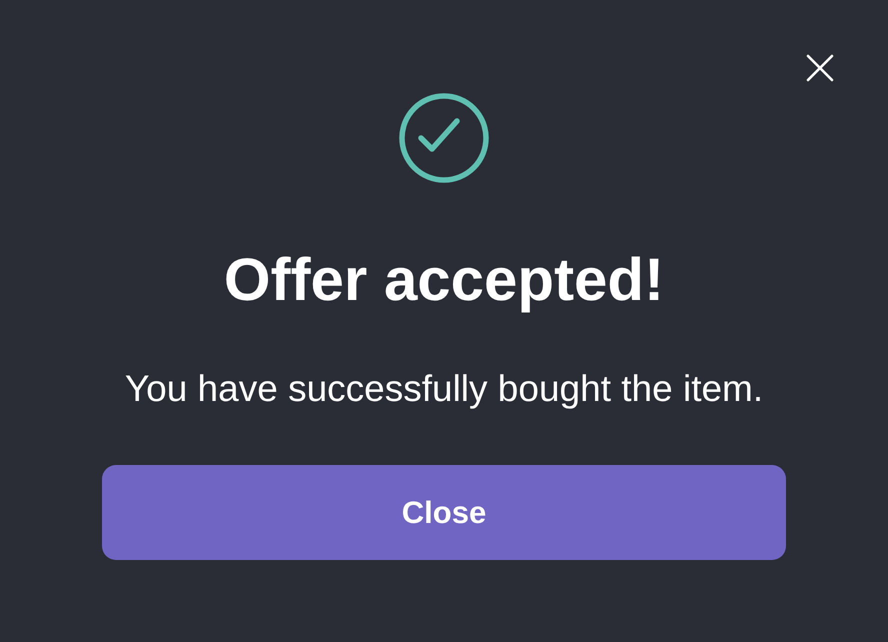  What do you see at coordinates (444, 280) in the screenshot?
I see `dialog-title: Offer accepted!` at bounding box center [444, 280].